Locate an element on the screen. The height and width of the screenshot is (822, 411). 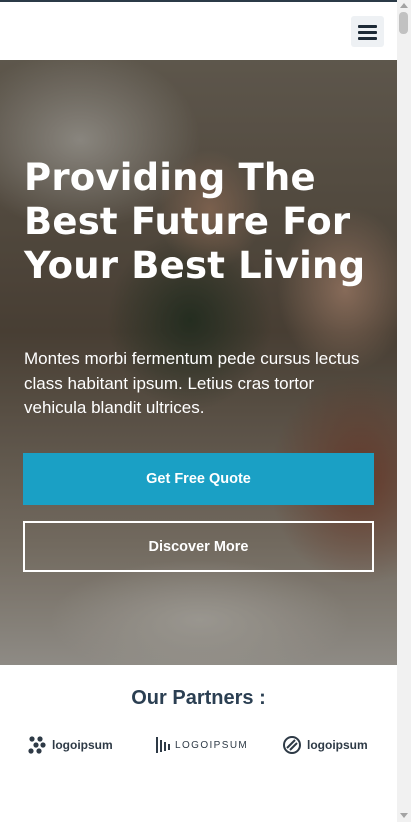
page-scrollbar is located at coordinates (404, 411).